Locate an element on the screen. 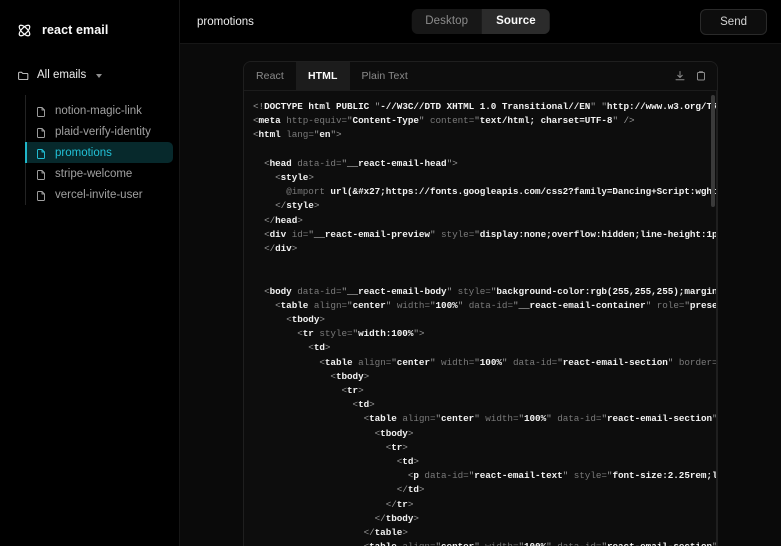 Image resolution: width=781 pixels, height=546 pixels. sidebar-item-label: vercel-invite-user is located at coordinates (99, 194).